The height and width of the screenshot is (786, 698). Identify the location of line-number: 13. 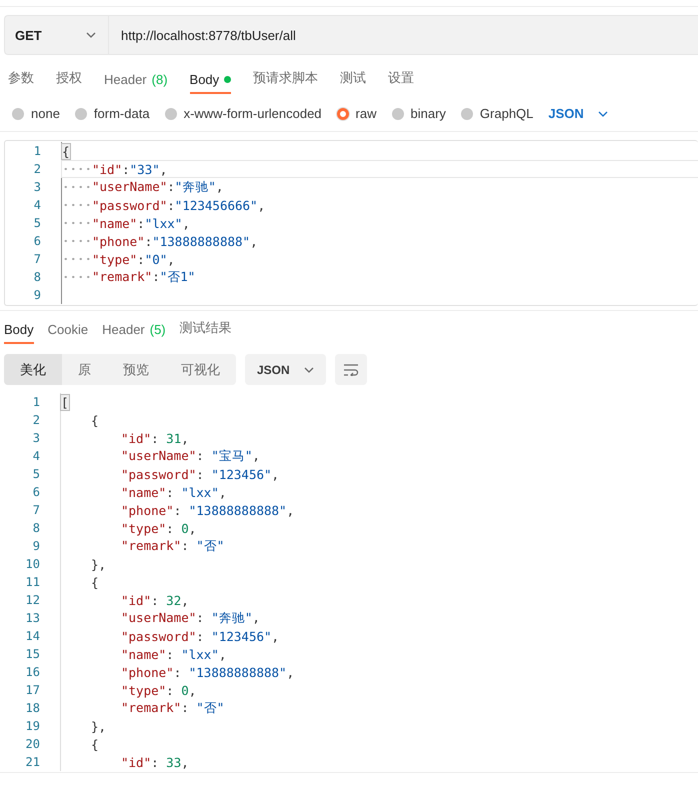
(32, 618).